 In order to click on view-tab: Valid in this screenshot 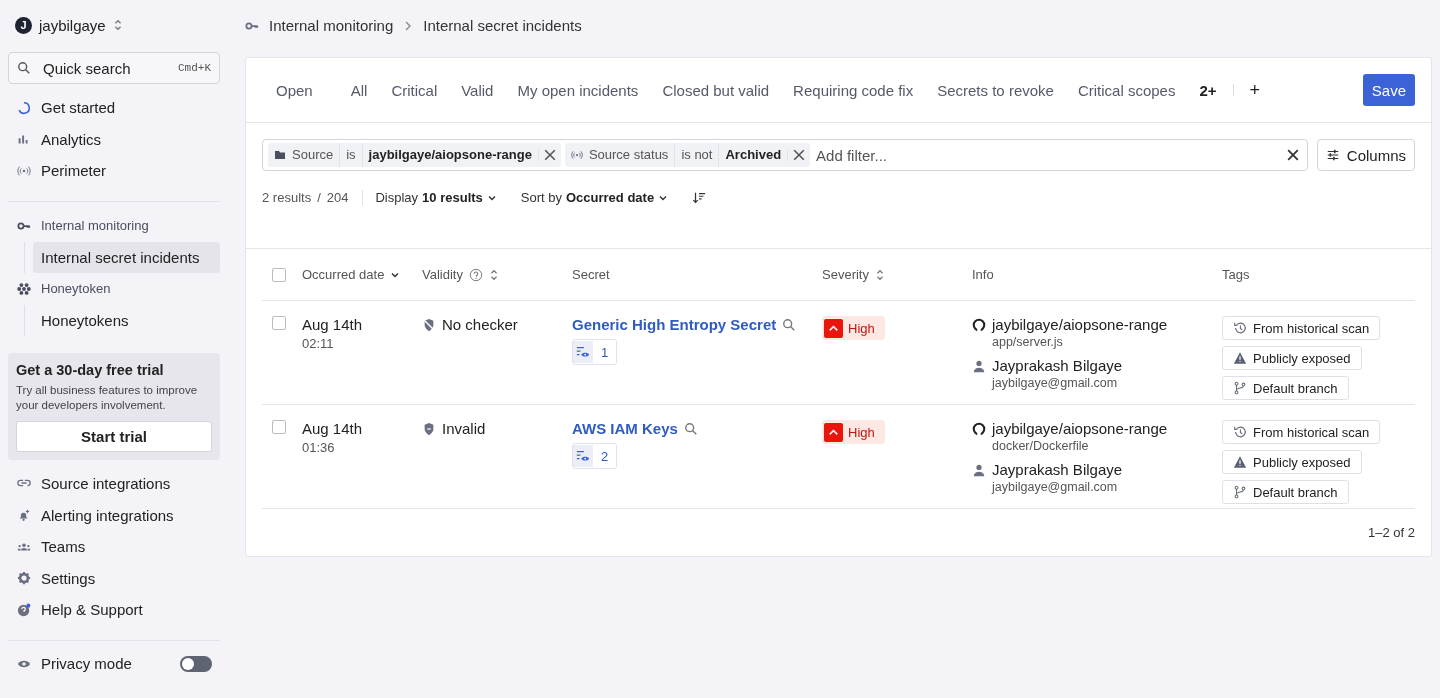, I will do `click(477, 90)`.